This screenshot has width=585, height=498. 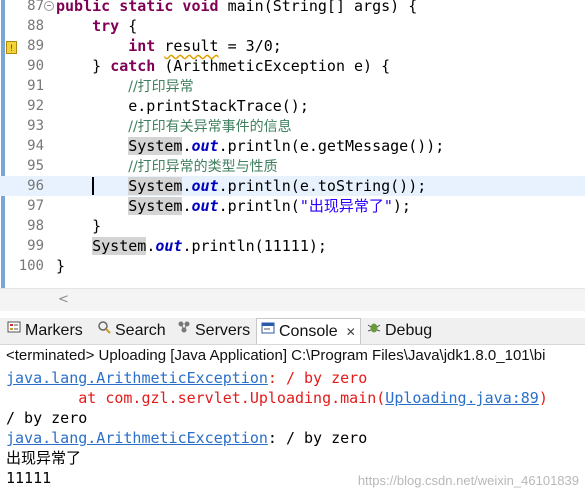 I want to click on tab-search-label: Search, so click(x=140, y=331).